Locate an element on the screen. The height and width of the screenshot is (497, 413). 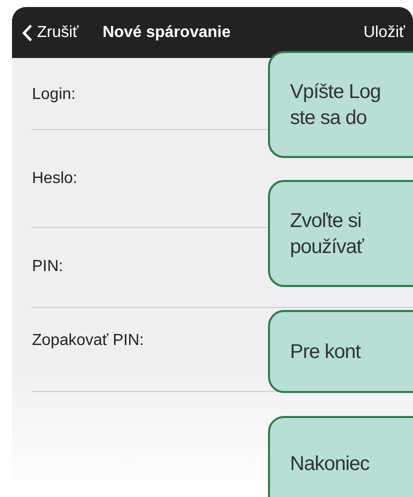
tooltip-callout: Pre kont is located at coordinates (340, 351).